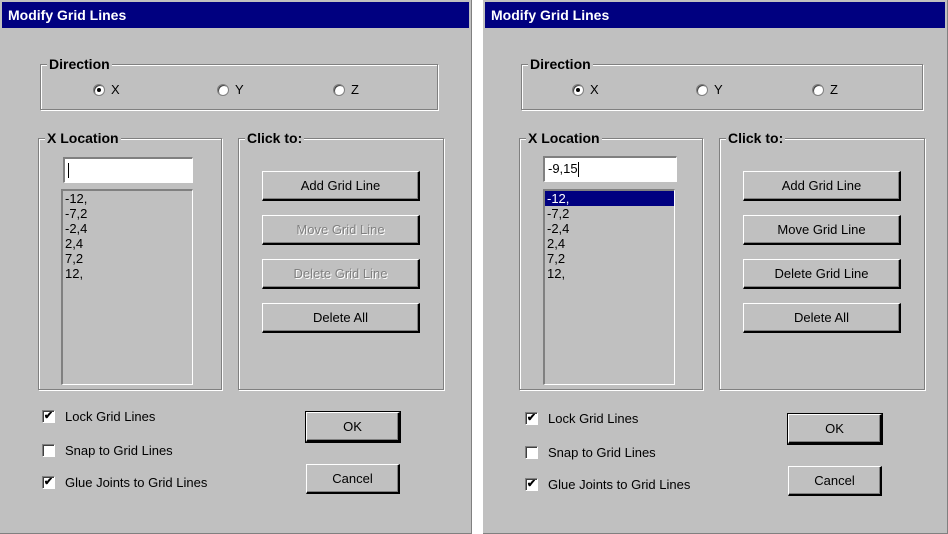 The image size is (948, 534). I want to click on location-input-value: -9,15, so click(563, 168).